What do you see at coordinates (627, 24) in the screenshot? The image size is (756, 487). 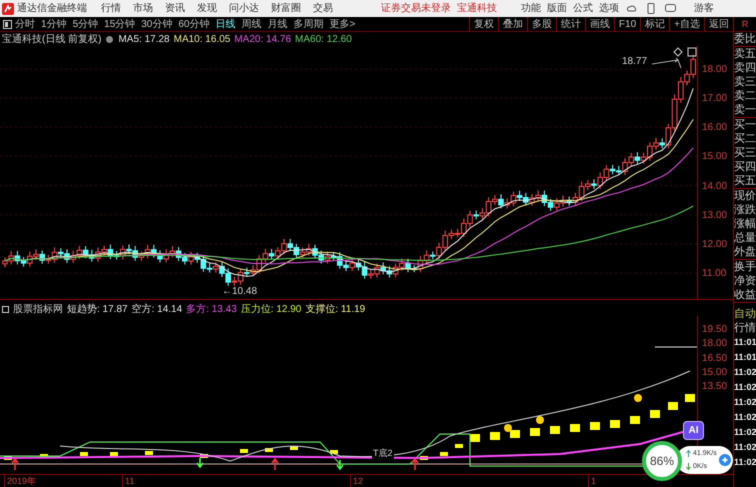 I see `toolbar-button: F10` at bounding box center [627, 24].